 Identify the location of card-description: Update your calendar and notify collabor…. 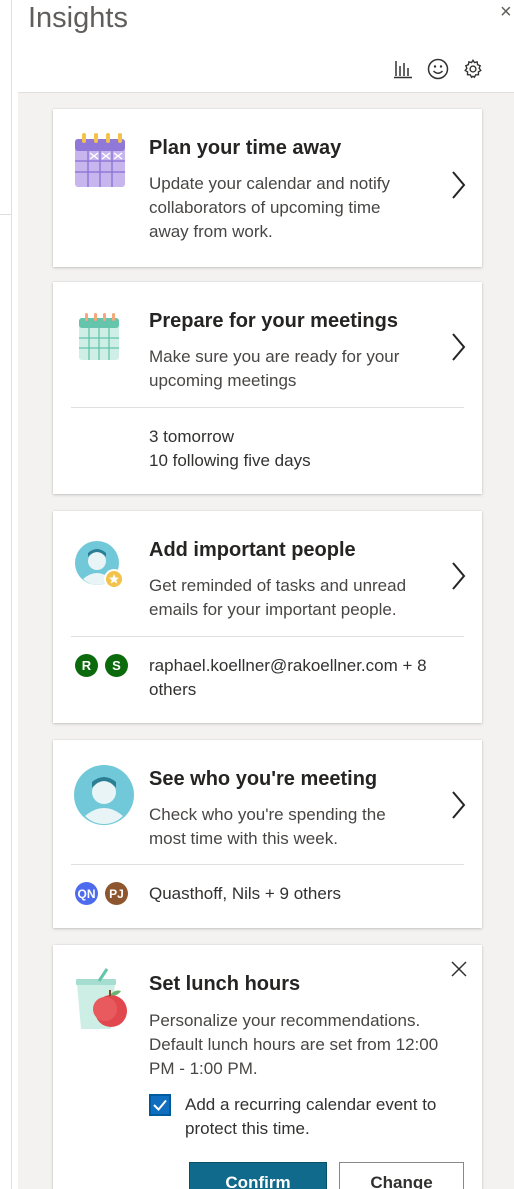
(269, 207).